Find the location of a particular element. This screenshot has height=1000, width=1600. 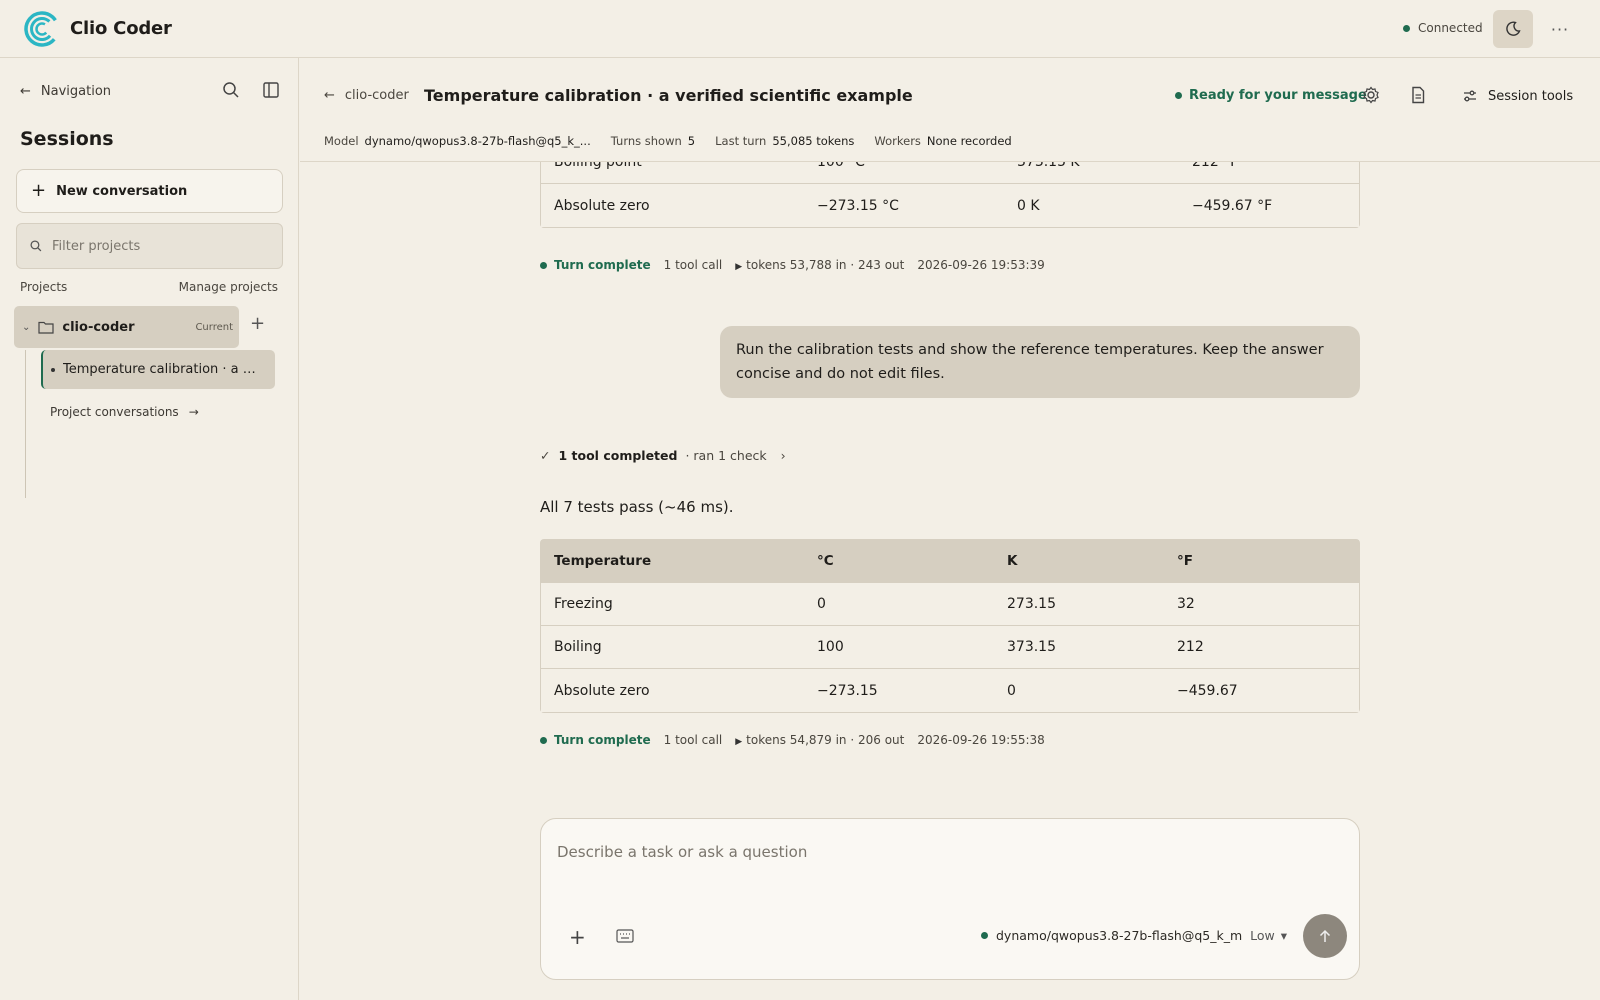

meta-workers-label: Workers is located at coordinates (897, 141).